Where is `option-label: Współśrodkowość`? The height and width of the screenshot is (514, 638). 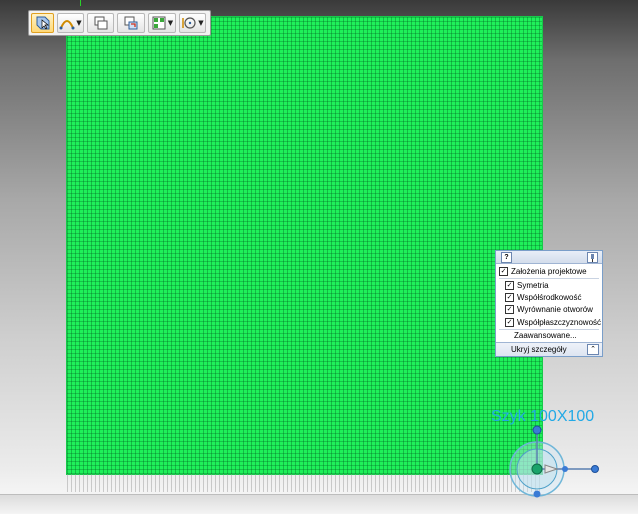 option-label: Współśrodkowość is located at coordinates (549, 297).